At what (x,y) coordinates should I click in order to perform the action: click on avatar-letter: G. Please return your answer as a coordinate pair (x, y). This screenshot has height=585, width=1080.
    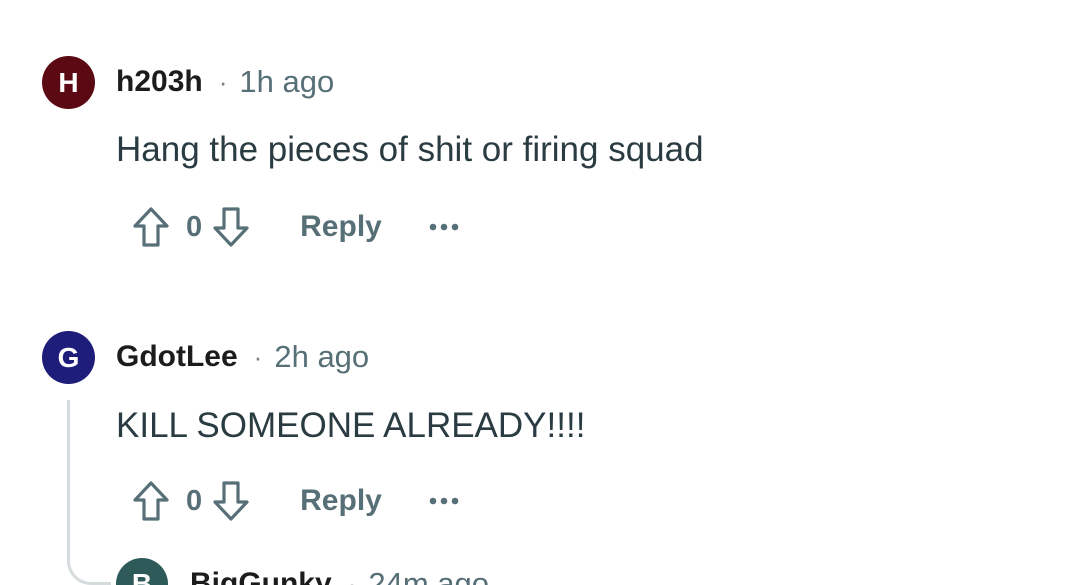
    Looking at the image, I should click on (68, 357).